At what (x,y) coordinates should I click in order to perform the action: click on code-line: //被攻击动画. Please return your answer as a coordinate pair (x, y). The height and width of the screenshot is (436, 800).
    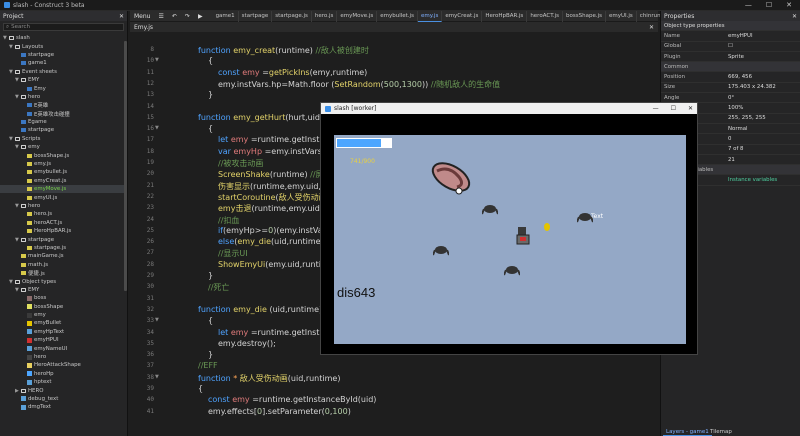
    Looking at the image, I should click on (240, 163).